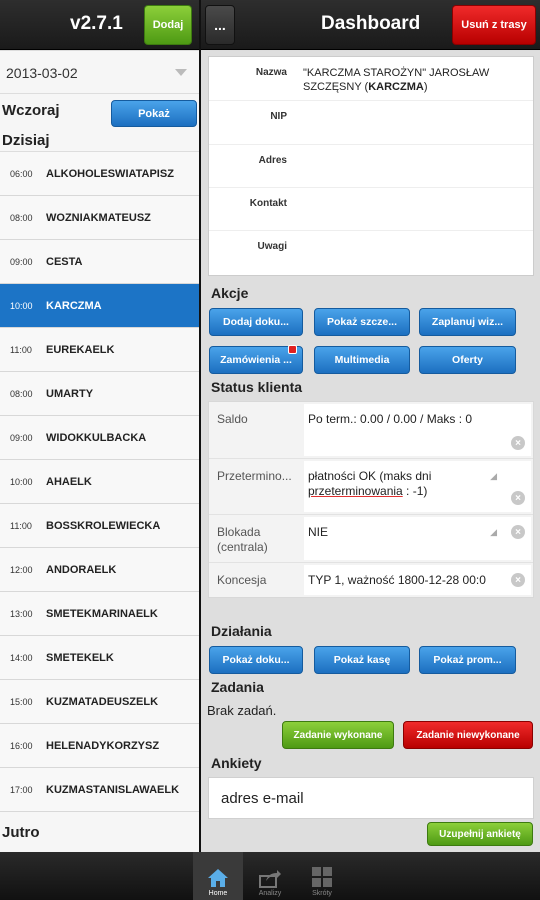 Image resolution: width=540 pixels, height=900 pixels. What do you see at coordinates (270, 893) in the screenshot?
I see `tab-label: Analizy` at bounding box center [270, 893].